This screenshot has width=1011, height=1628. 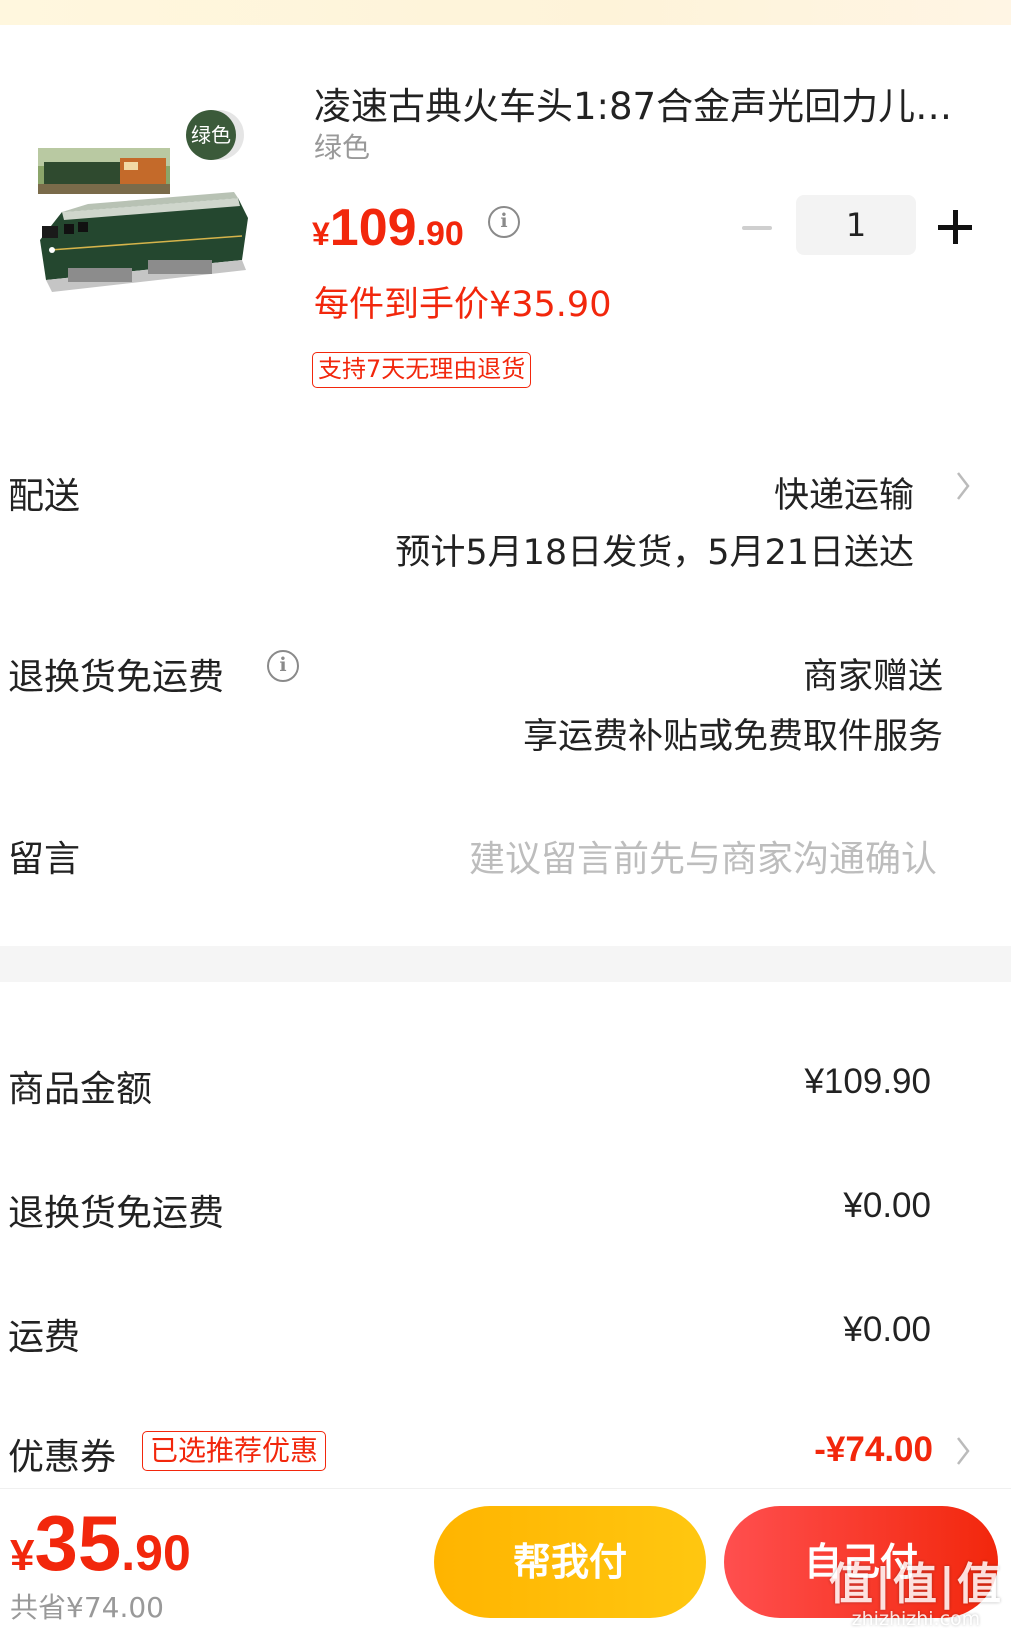 I want to click on site-watermark: 值|值|值 zhizhizhi.com, so click(x=916, y=1588).